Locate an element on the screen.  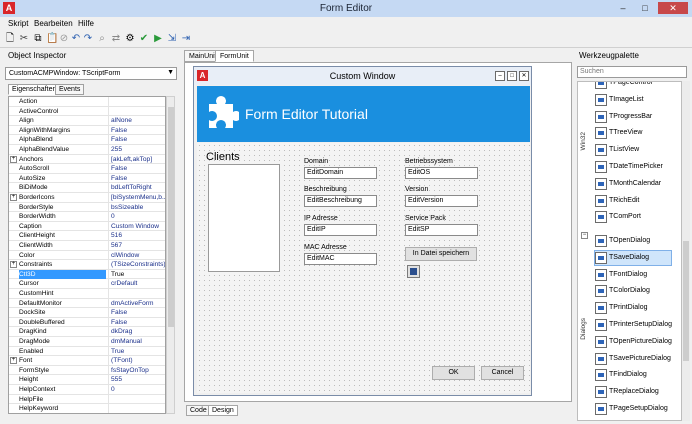
property-value: (TFont) is located at coordinates (136, 361).